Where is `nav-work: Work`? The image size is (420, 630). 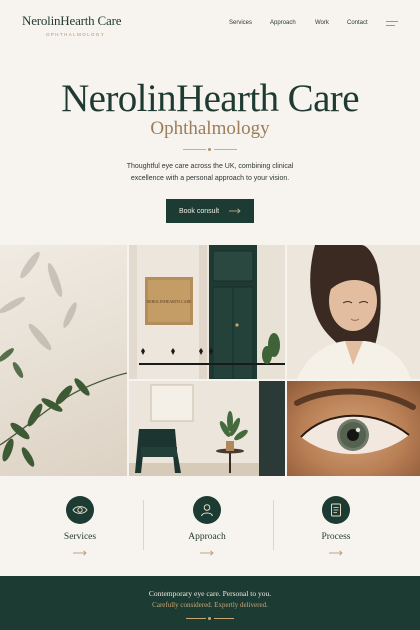 nav-work: Work is located at coordinates (331, 23).